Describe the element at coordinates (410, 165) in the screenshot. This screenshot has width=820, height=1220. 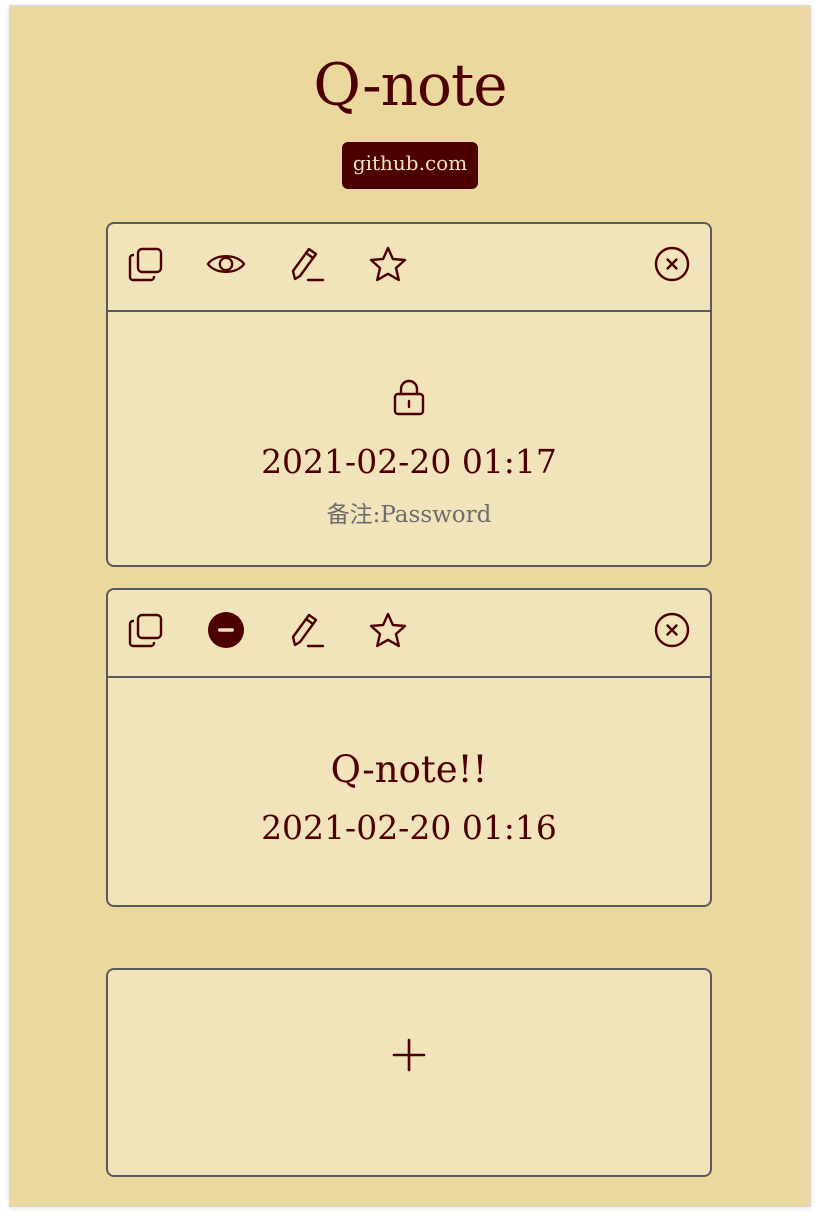
I see `github-button: github.com` at that location.